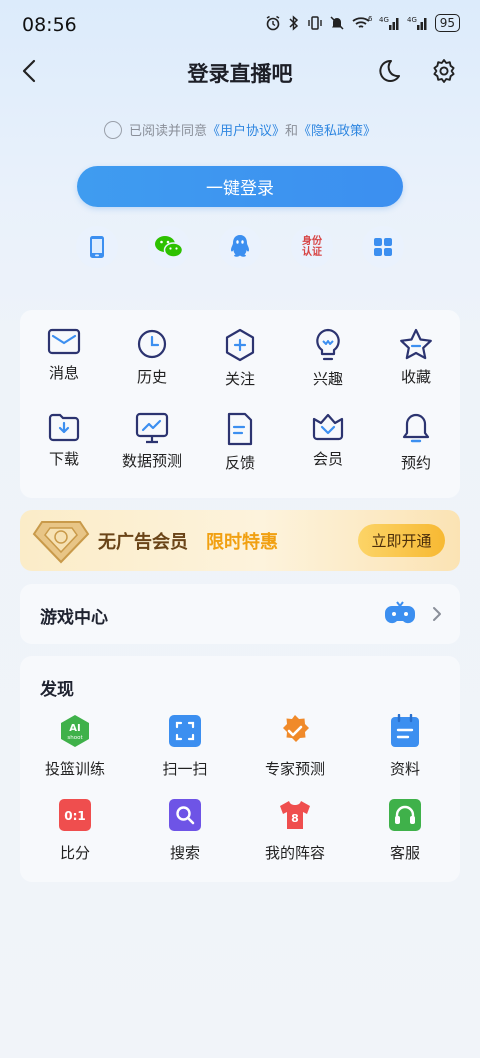 The width and height of the screenshot is (480, 1058). Describe the element at coordinates (167, 131) in the screenshot. I see `agreement-prefix: 已阅读并同意` at that location.